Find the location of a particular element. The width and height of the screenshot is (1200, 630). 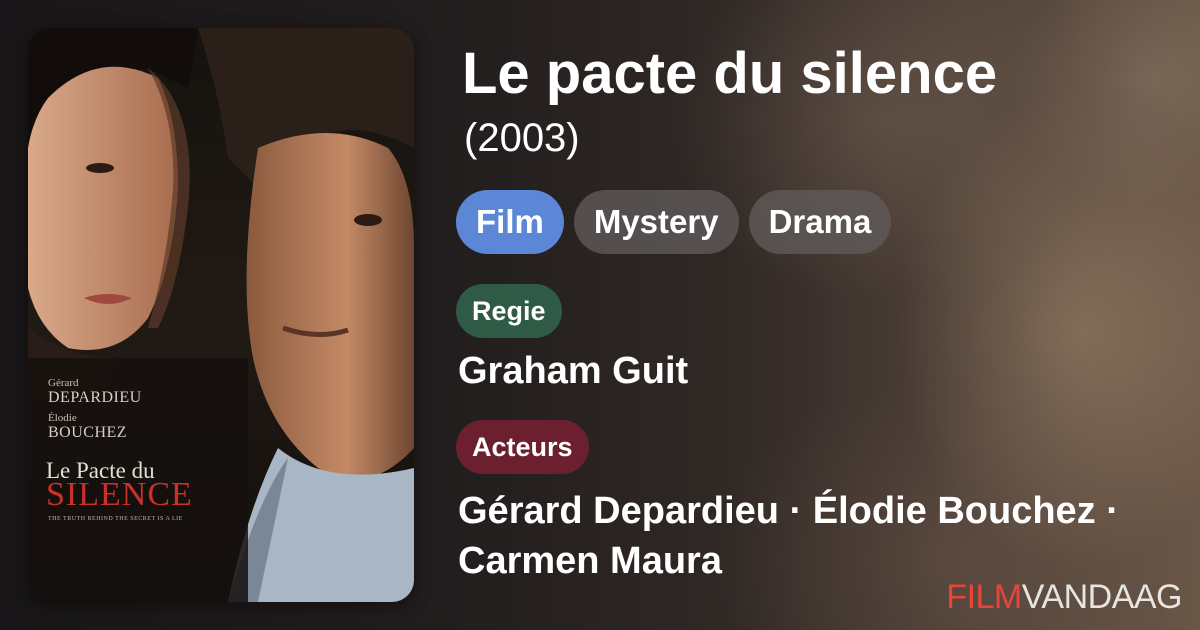

poster-actor2-first: Élodie is located at coordinates (62, 418).